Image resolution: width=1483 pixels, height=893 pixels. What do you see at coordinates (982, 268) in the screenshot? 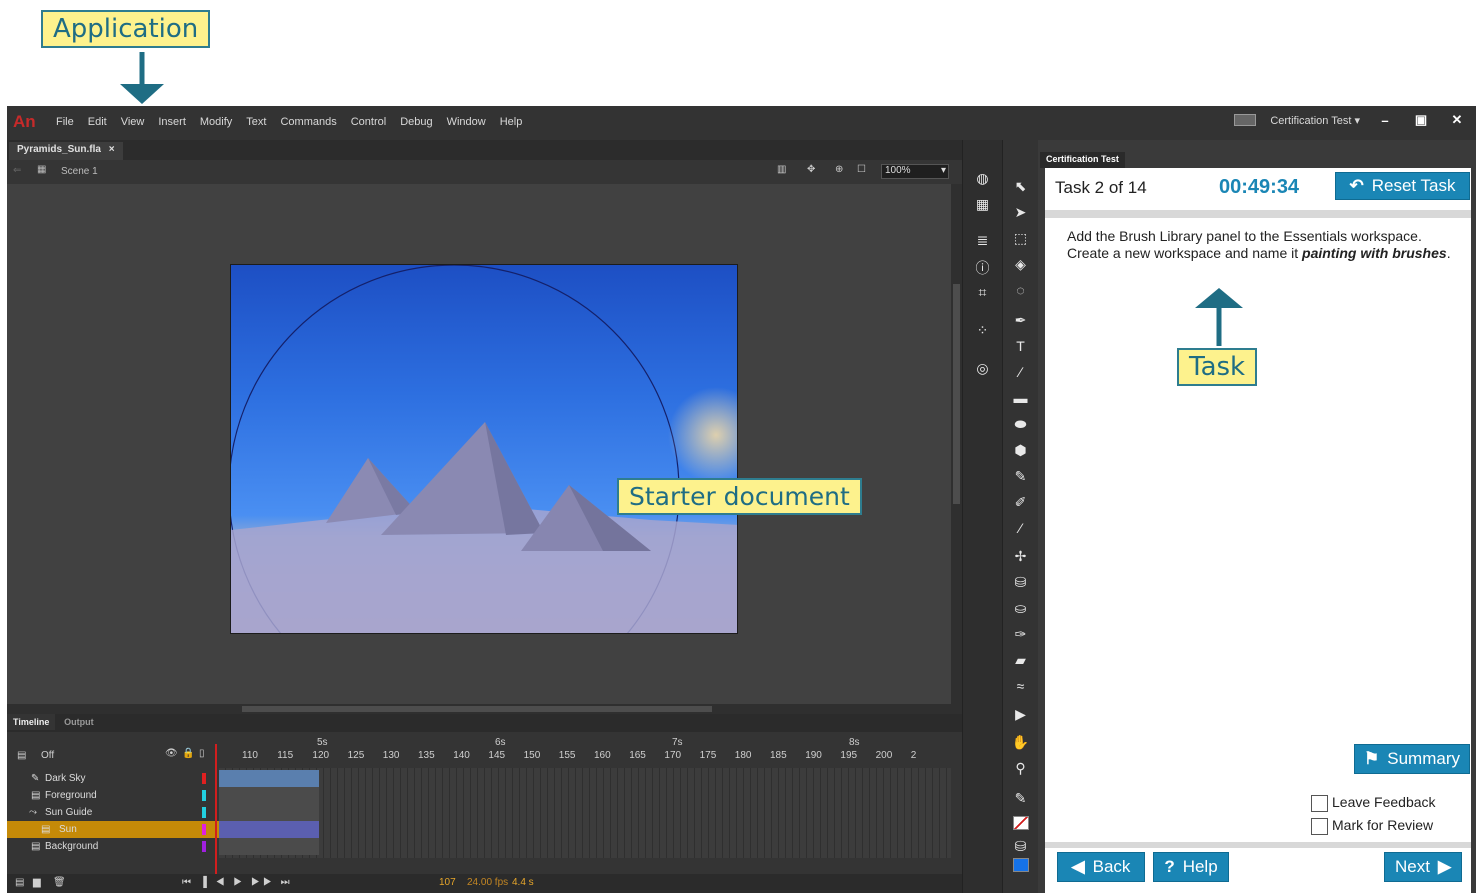
I see `info-icon: ⓘ` at bounding box center [982, 268].